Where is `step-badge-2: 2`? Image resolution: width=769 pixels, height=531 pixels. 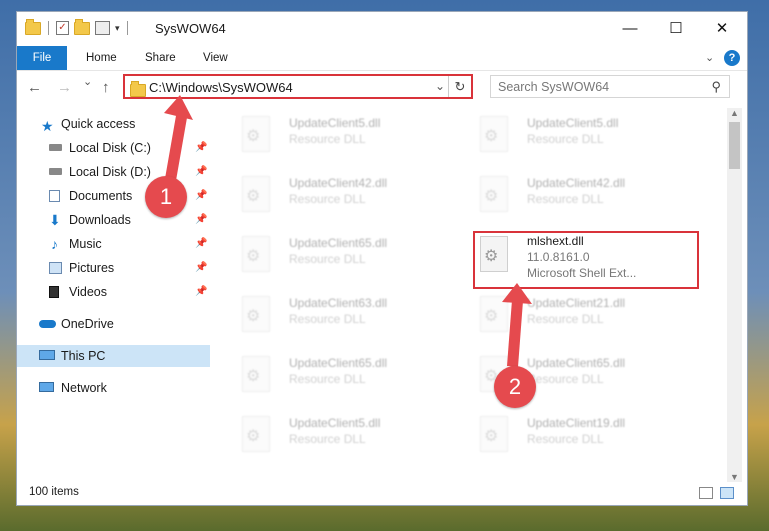
step-badge-2: 2 is located at coordinates (515, 387).